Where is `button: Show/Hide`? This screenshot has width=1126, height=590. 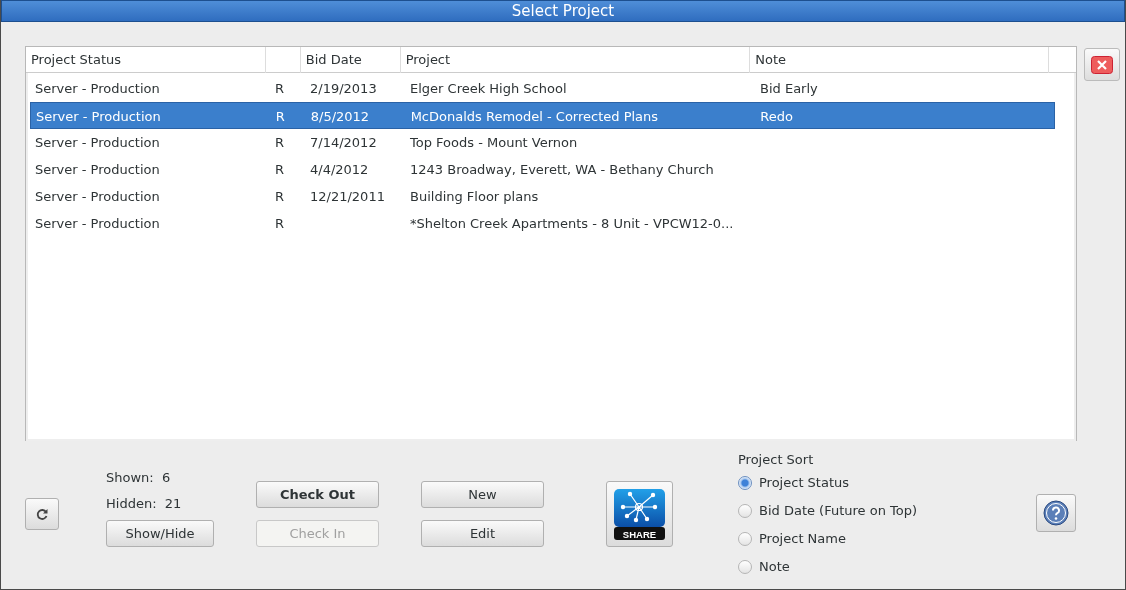
button: Show/Hide is located at coordinates (160, 533).